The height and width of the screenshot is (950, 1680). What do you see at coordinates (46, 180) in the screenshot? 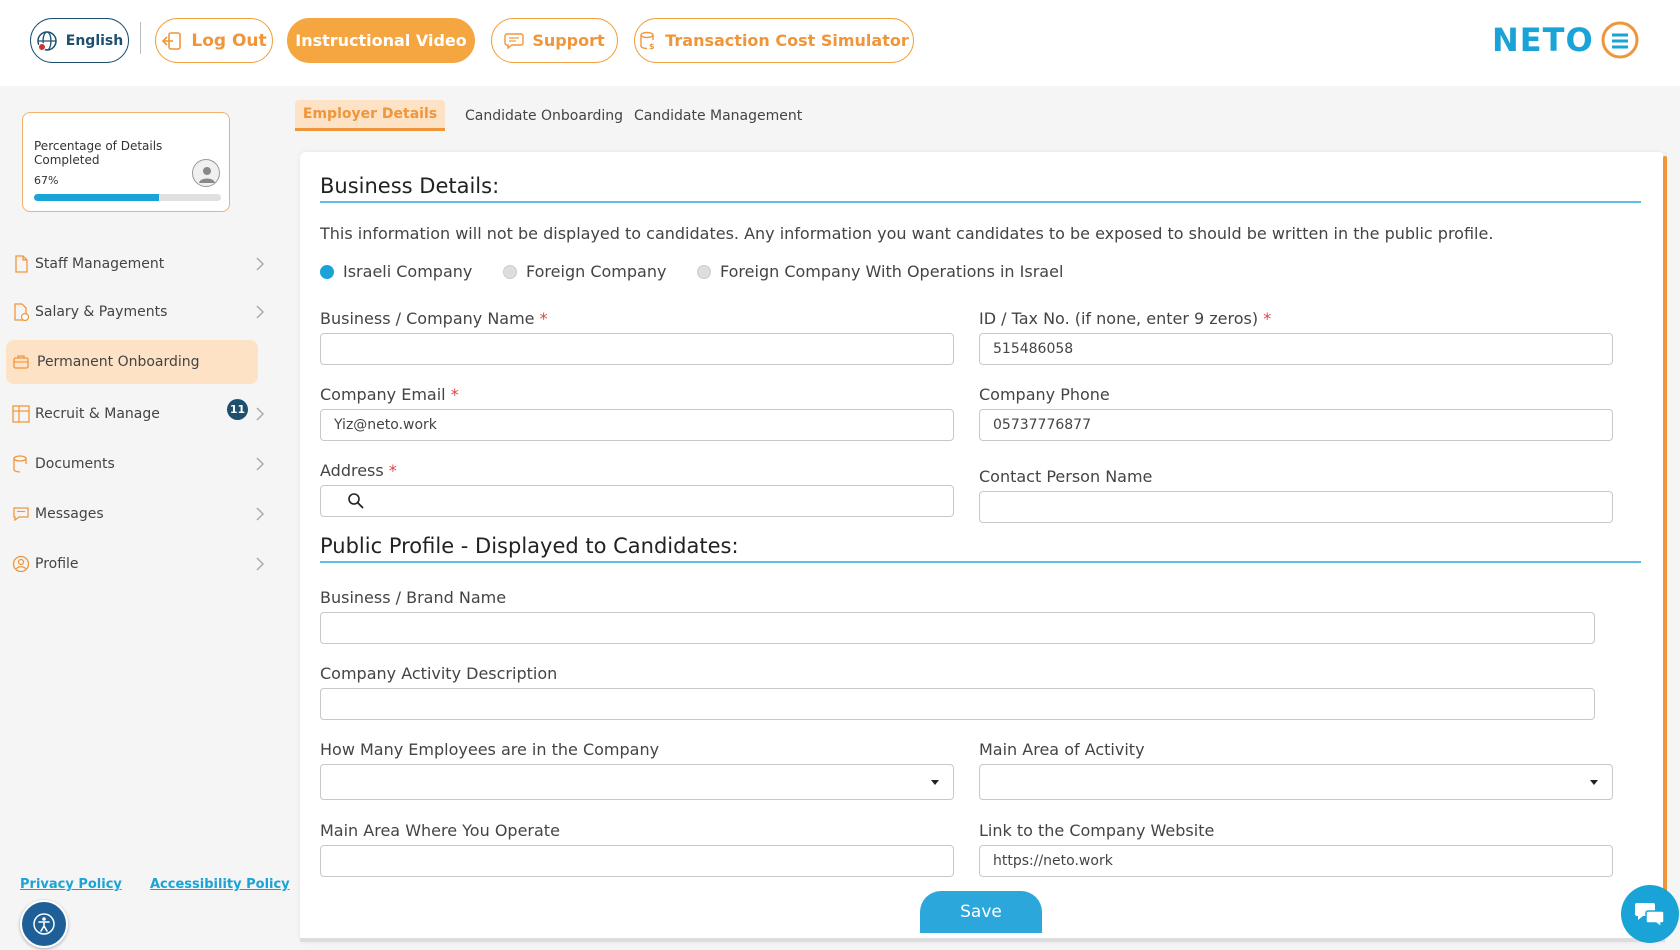
I see `progress-percent: 67%` at bounding box center [46, 180].